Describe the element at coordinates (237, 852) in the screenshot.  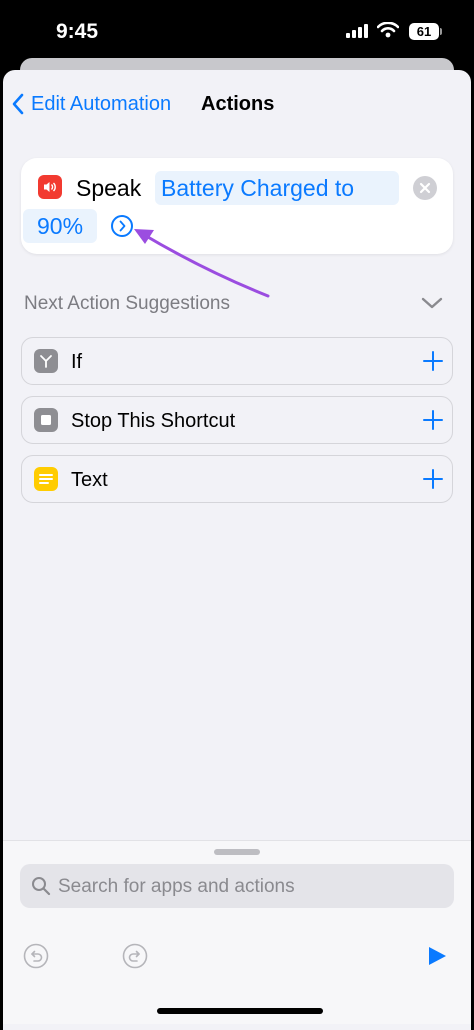
I see `panel-grabber` at that location.